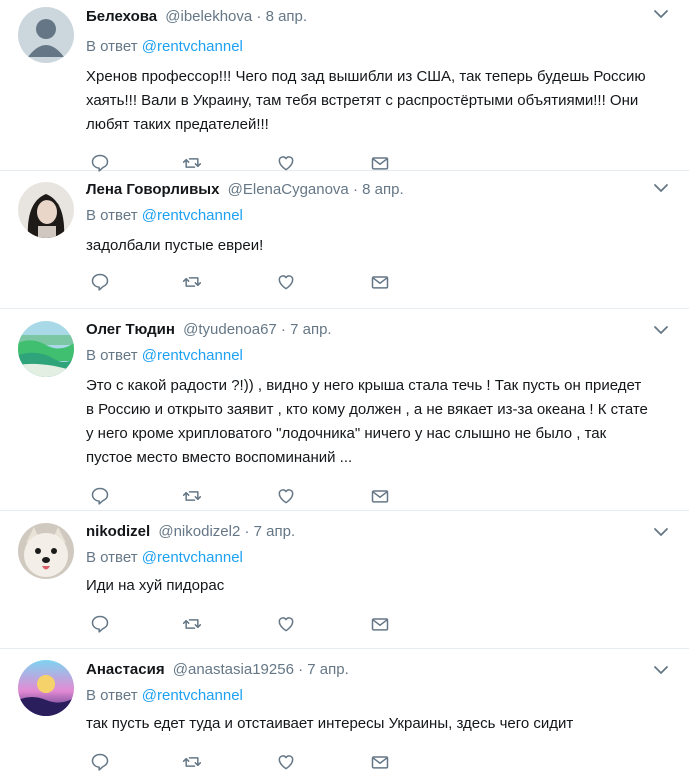 Image resolution: width=689 pixels, height=781 pixels. I want to click on tweet-text: задолбали пустые евреи!, so click(175, 245).